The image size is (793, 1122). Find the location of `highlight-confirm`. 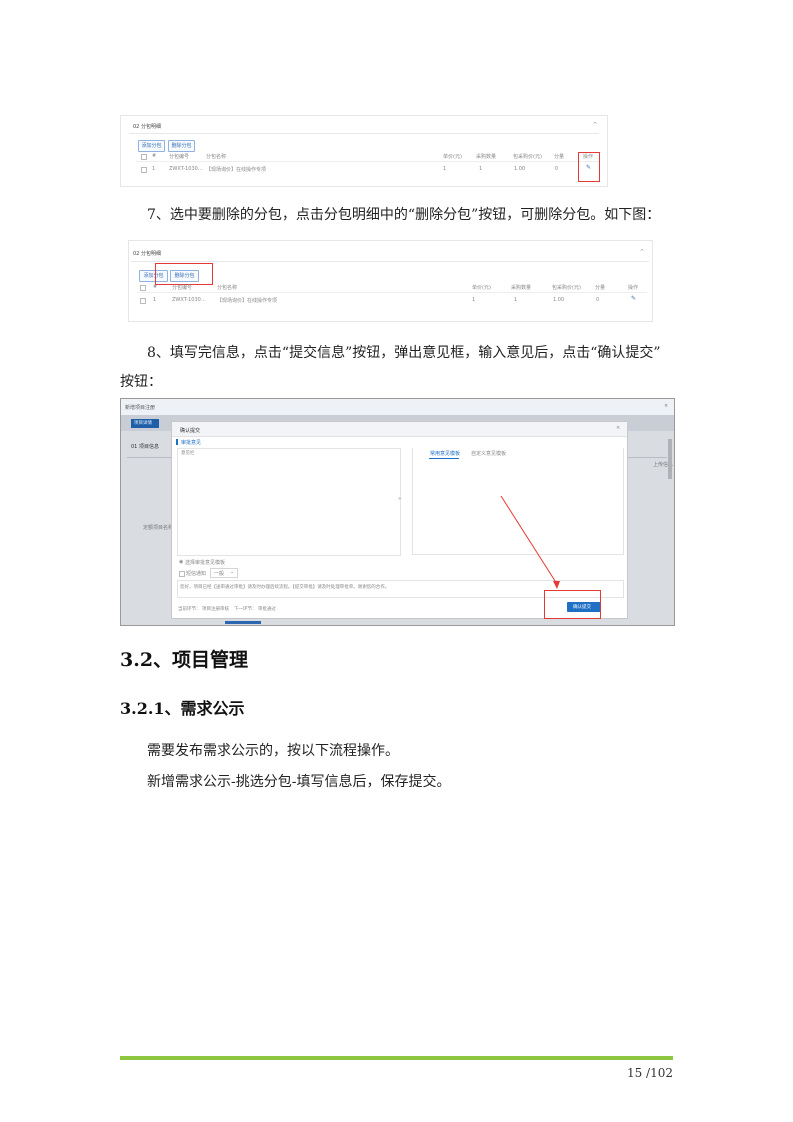

highlight-confirm is located at coordinates (572, 604).